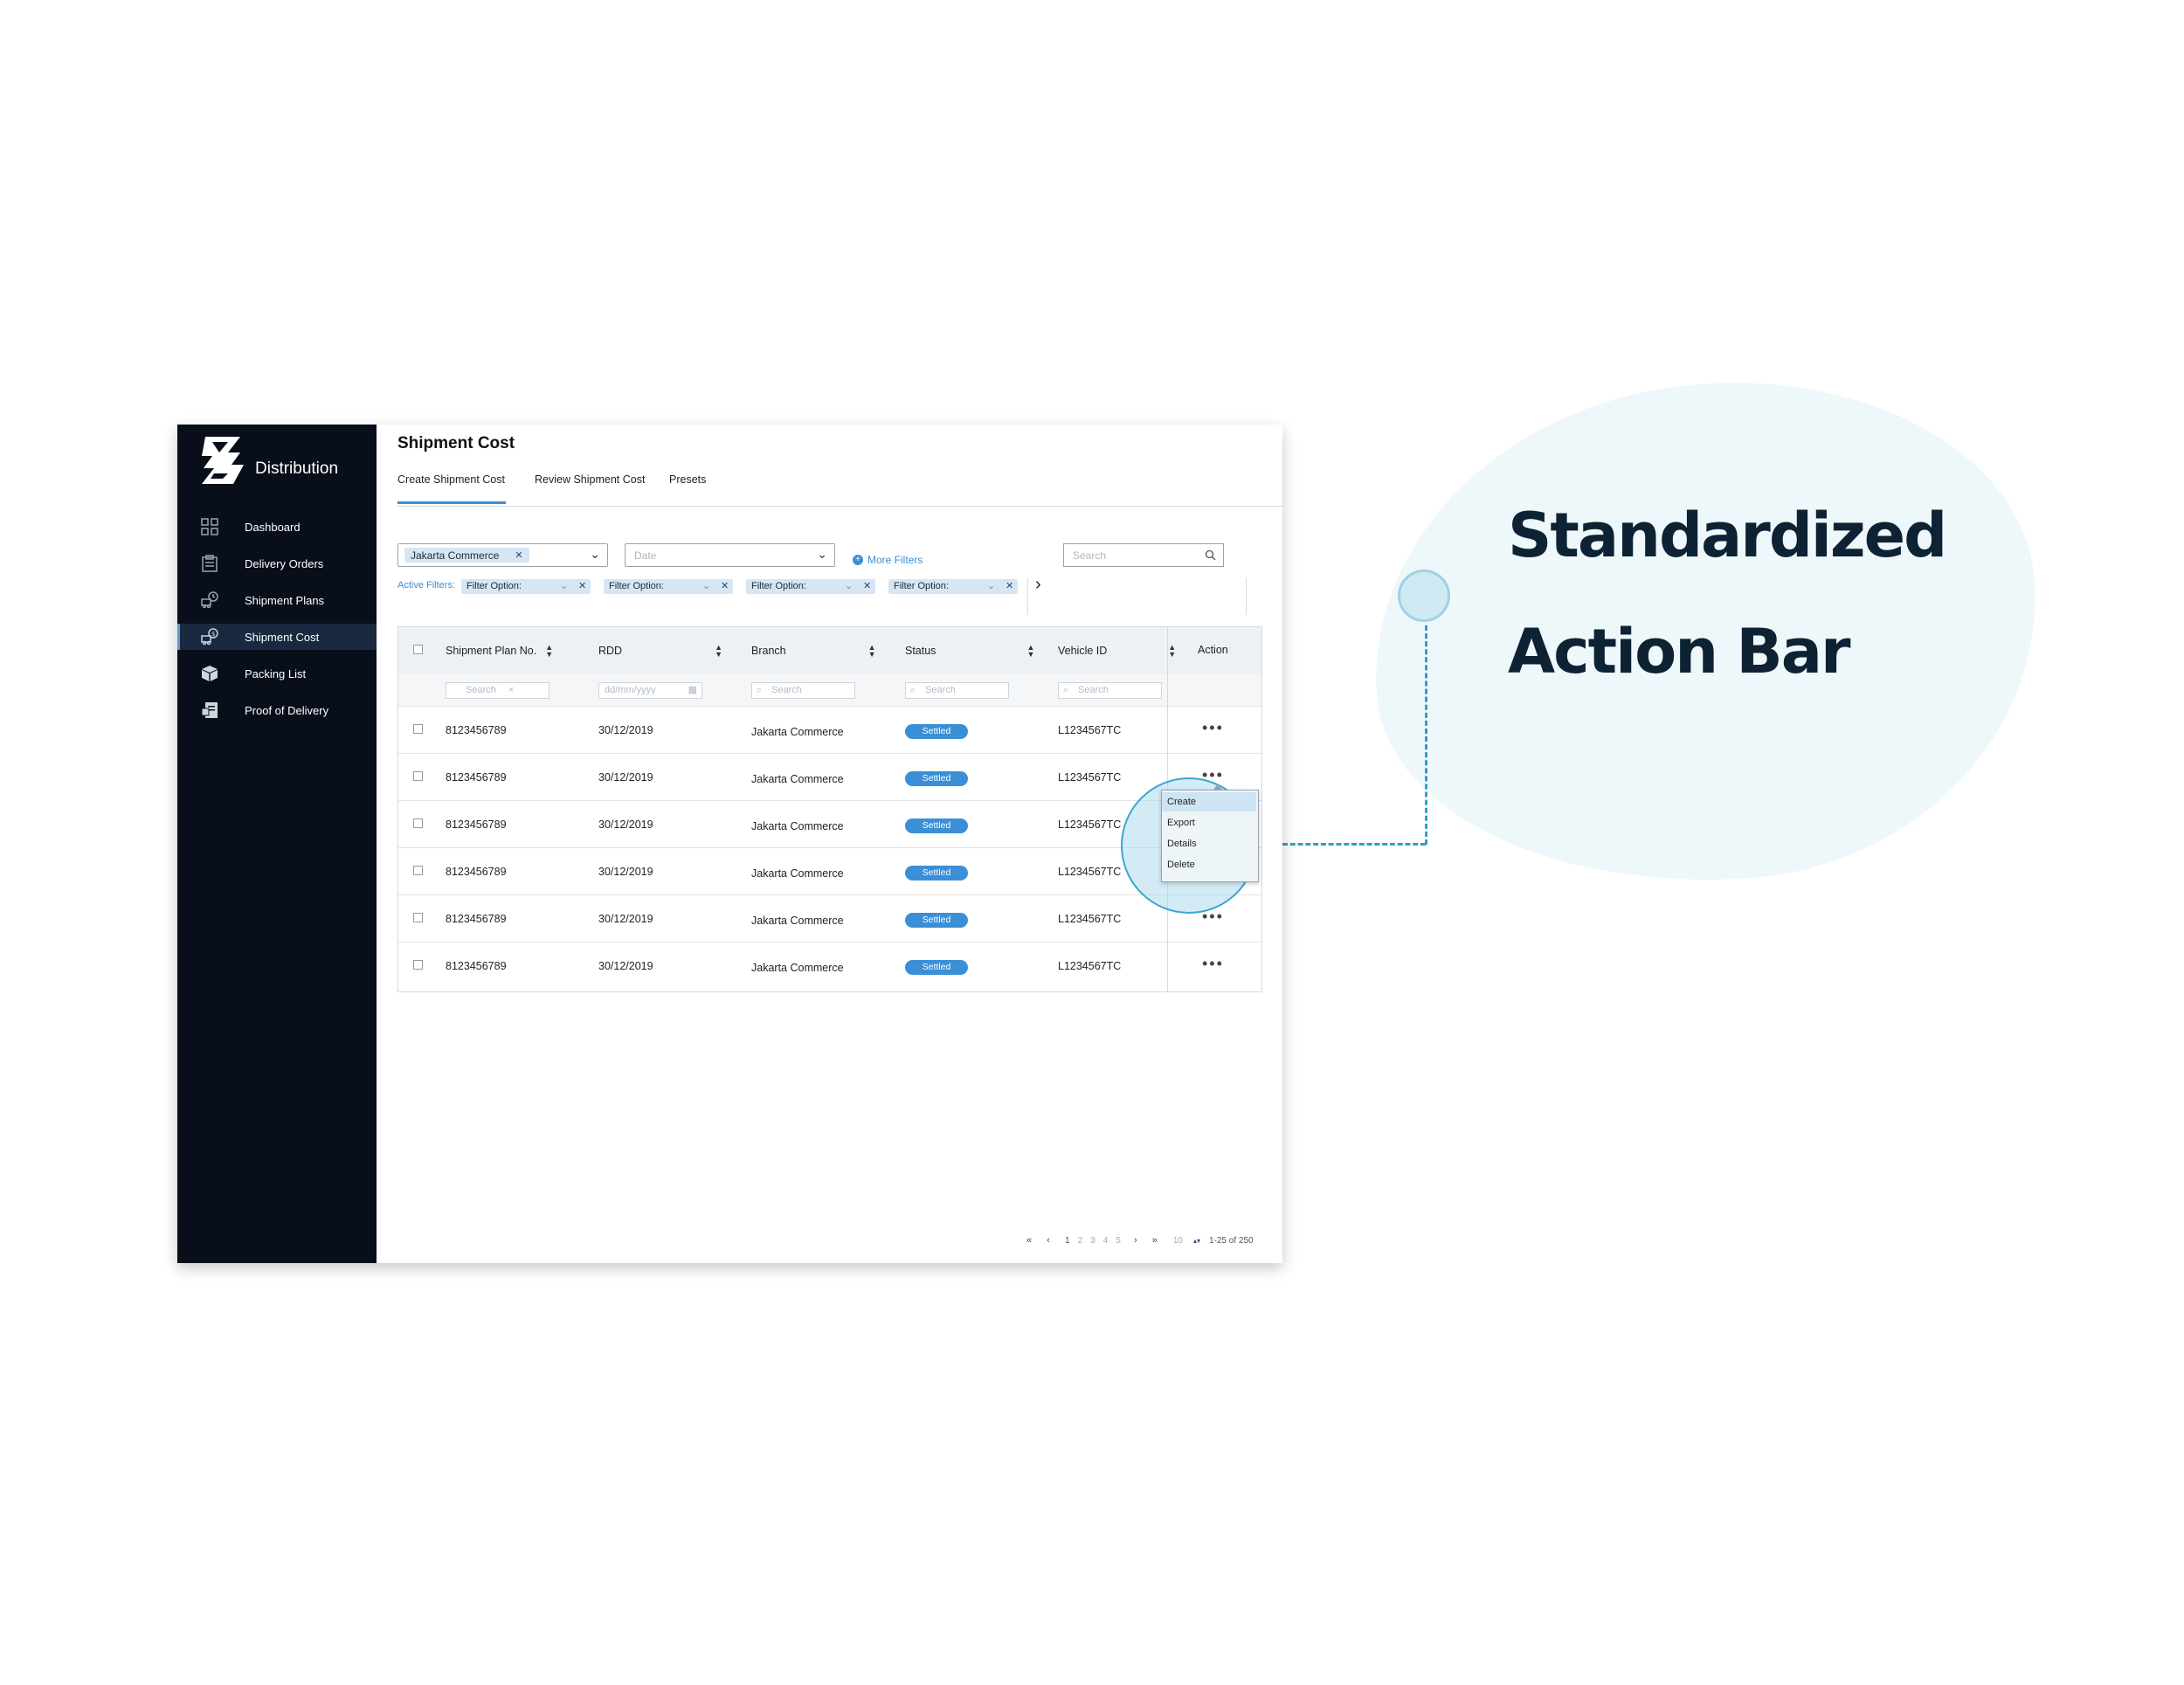  I want to click on input-placeholder: Search, so click(481, 690).